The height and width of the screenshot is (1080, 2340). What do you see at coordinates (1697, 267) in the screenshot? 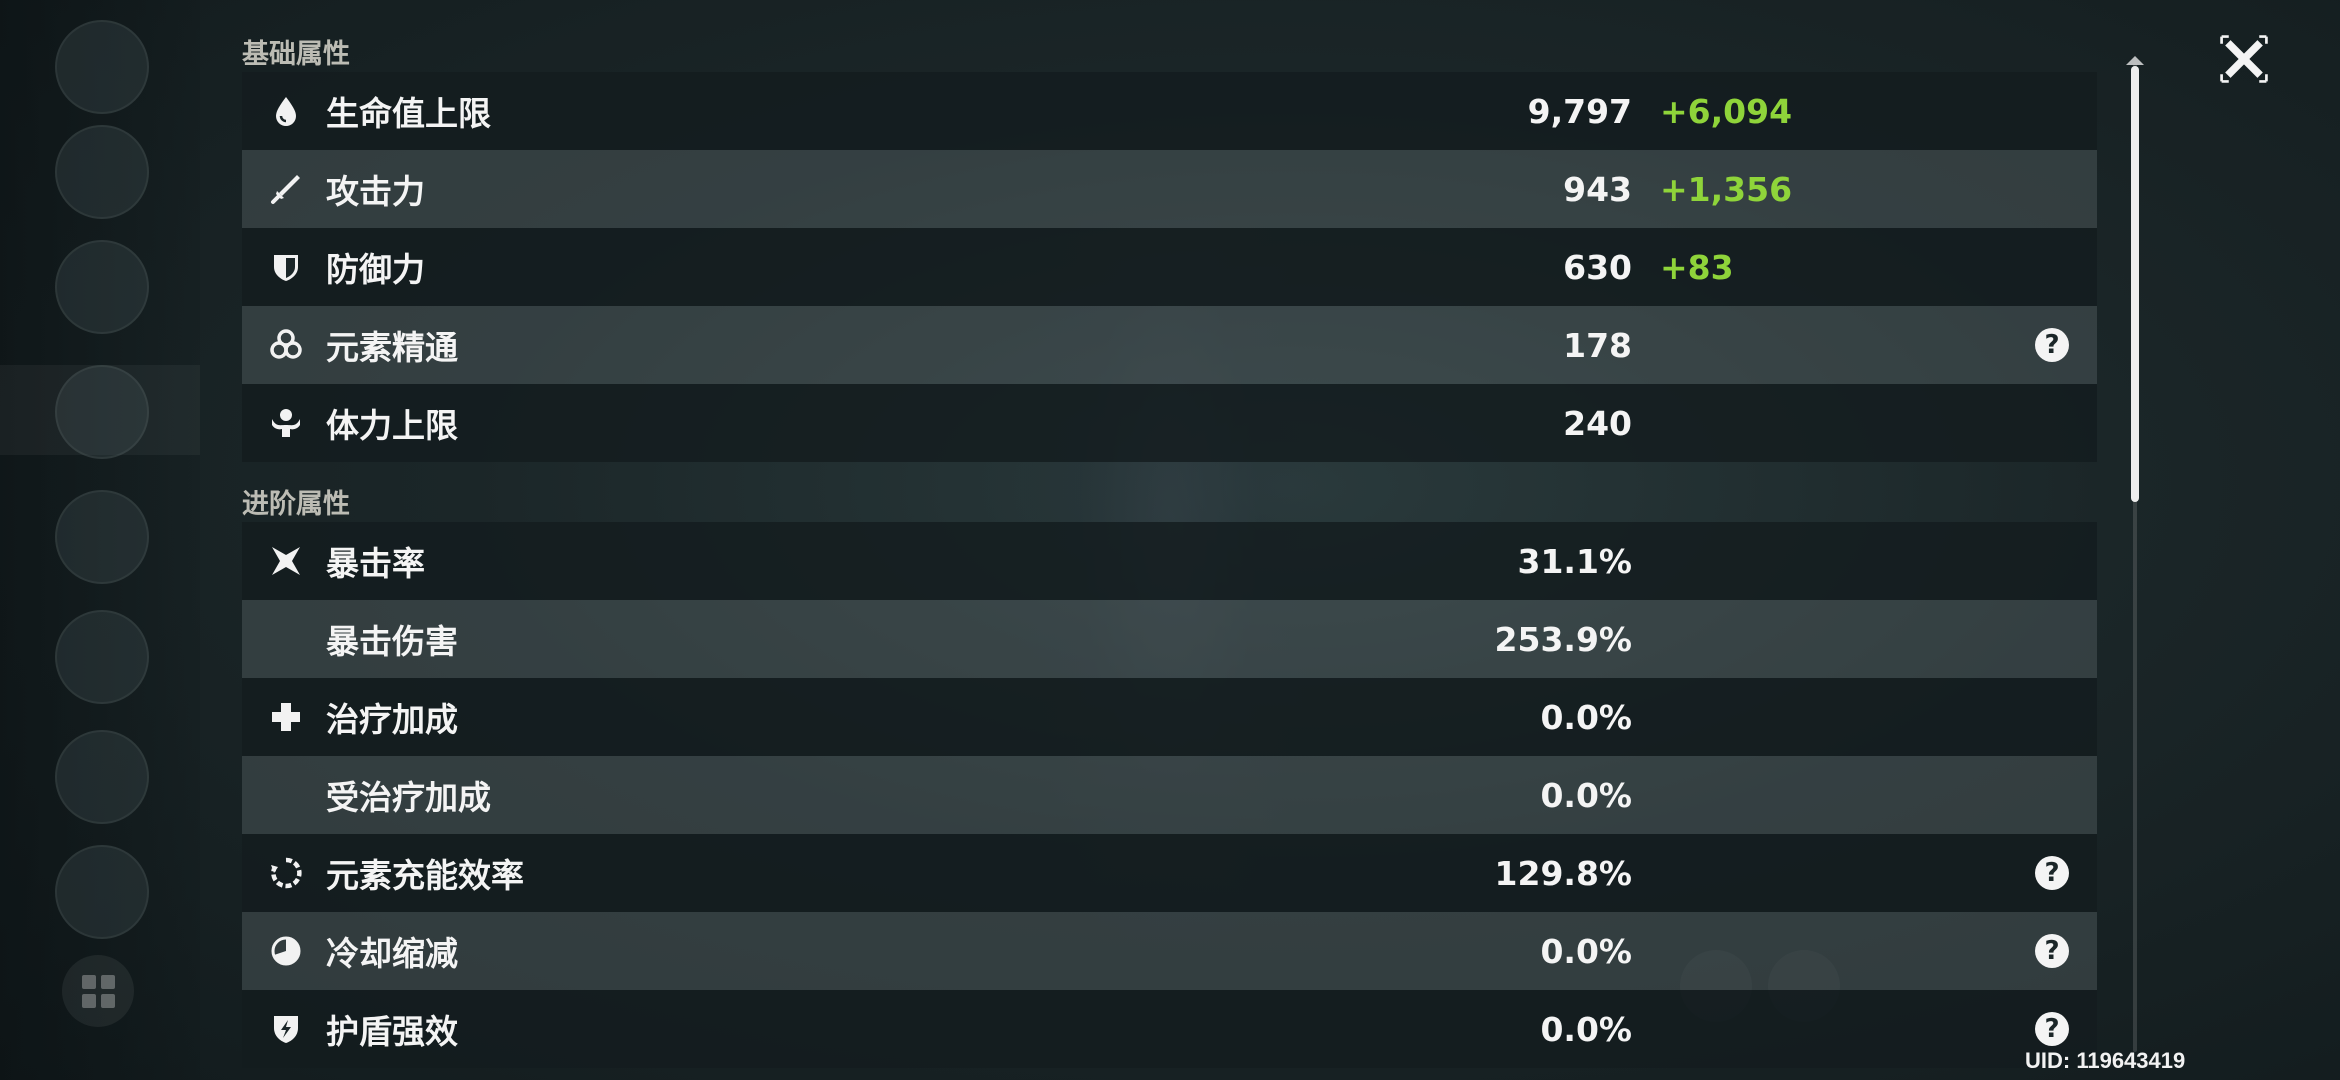
I see `stat-bonus: +83` at bounding box center [1697, 267].